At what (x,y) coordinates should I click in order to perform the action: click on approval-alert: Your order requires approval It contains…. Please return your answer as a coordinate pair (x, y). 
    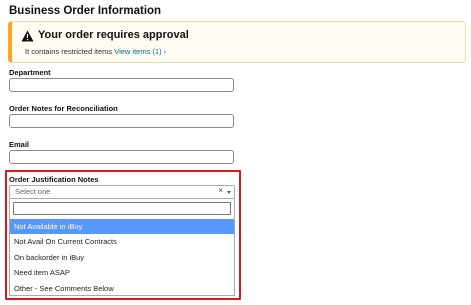
    Looking at the image, I should click on (237, 42).